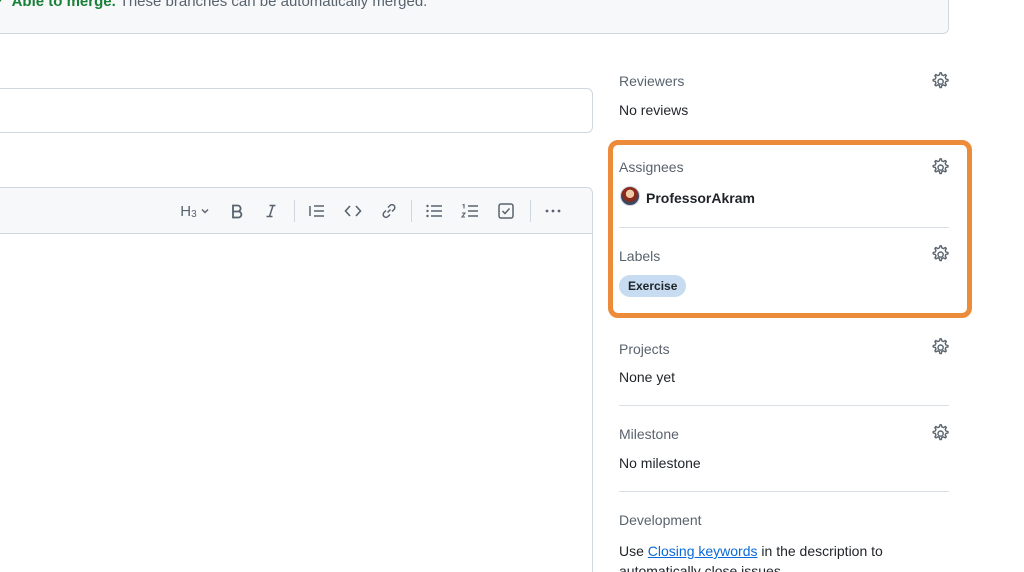  I want to click on projects-gear-icon, so click(940, 347).